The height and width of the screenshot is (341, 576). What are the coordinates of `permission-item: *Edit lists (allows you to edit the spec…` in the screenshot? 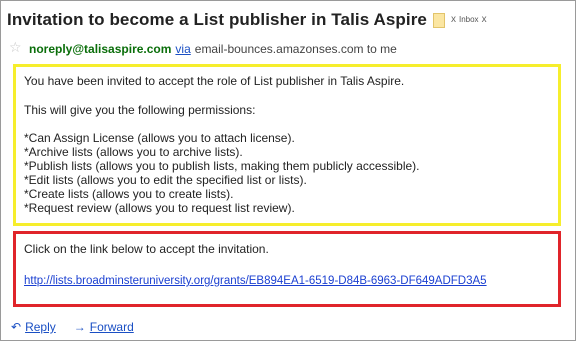 It's located at (165, 180).